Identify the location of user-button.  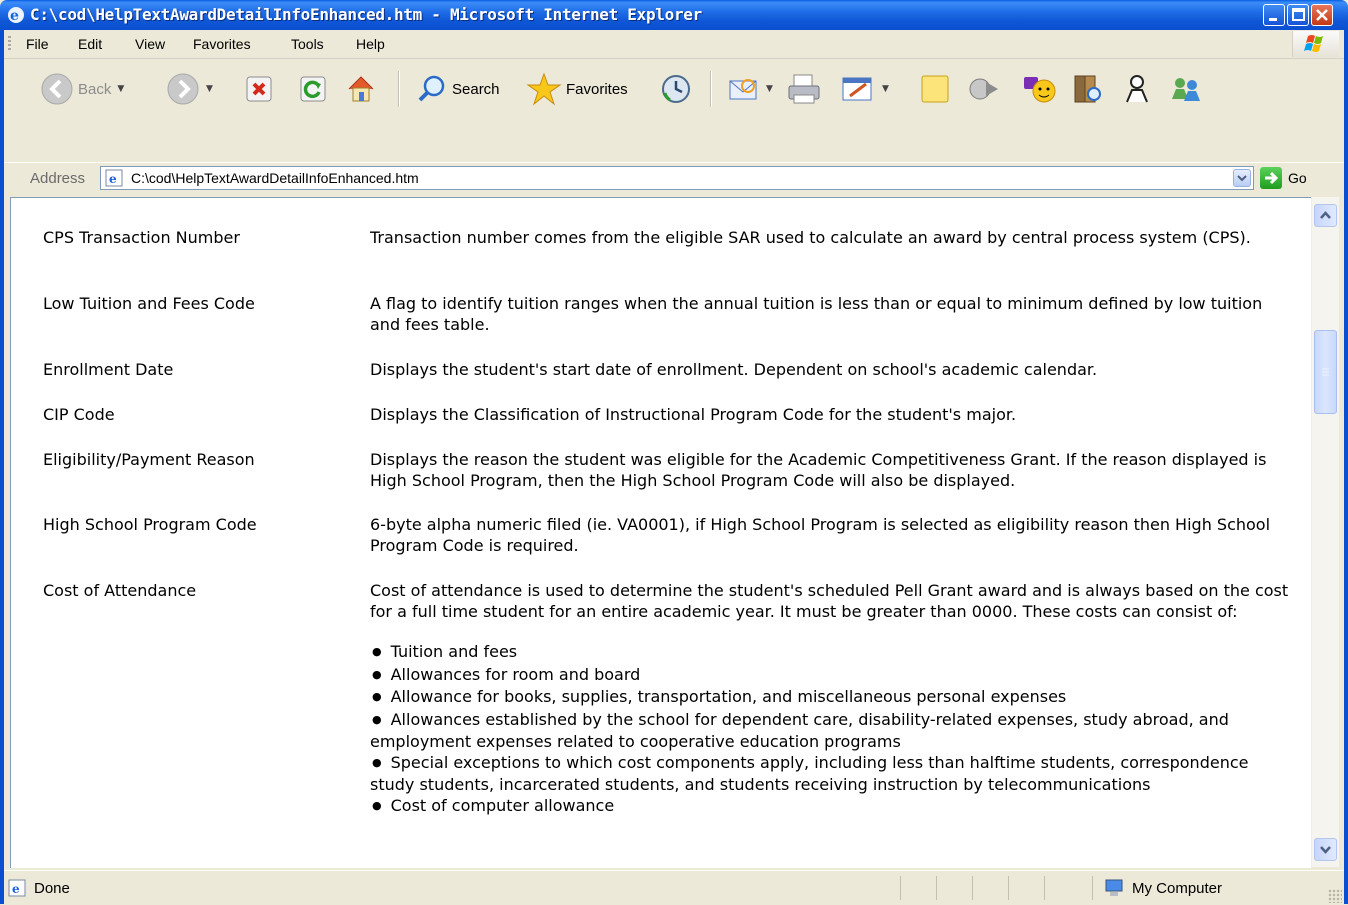
(1137, 89).